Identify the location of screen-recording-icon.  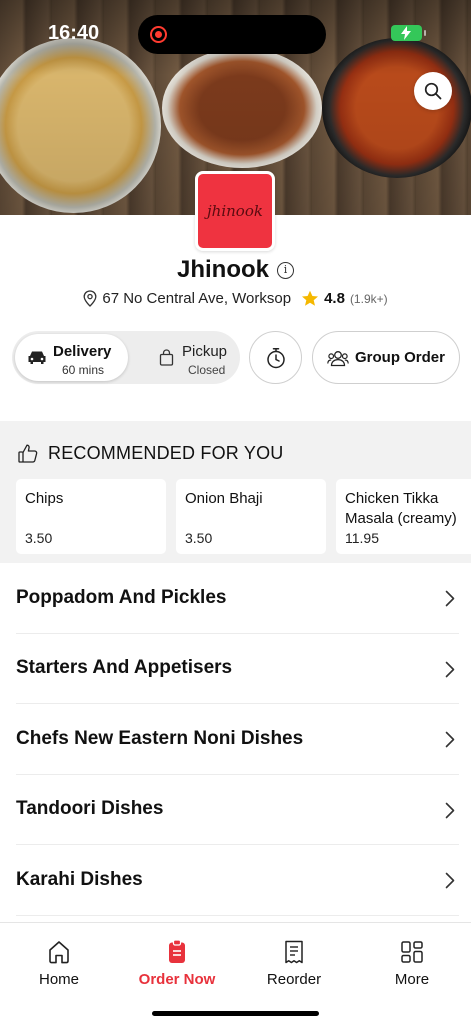
(158, 34).